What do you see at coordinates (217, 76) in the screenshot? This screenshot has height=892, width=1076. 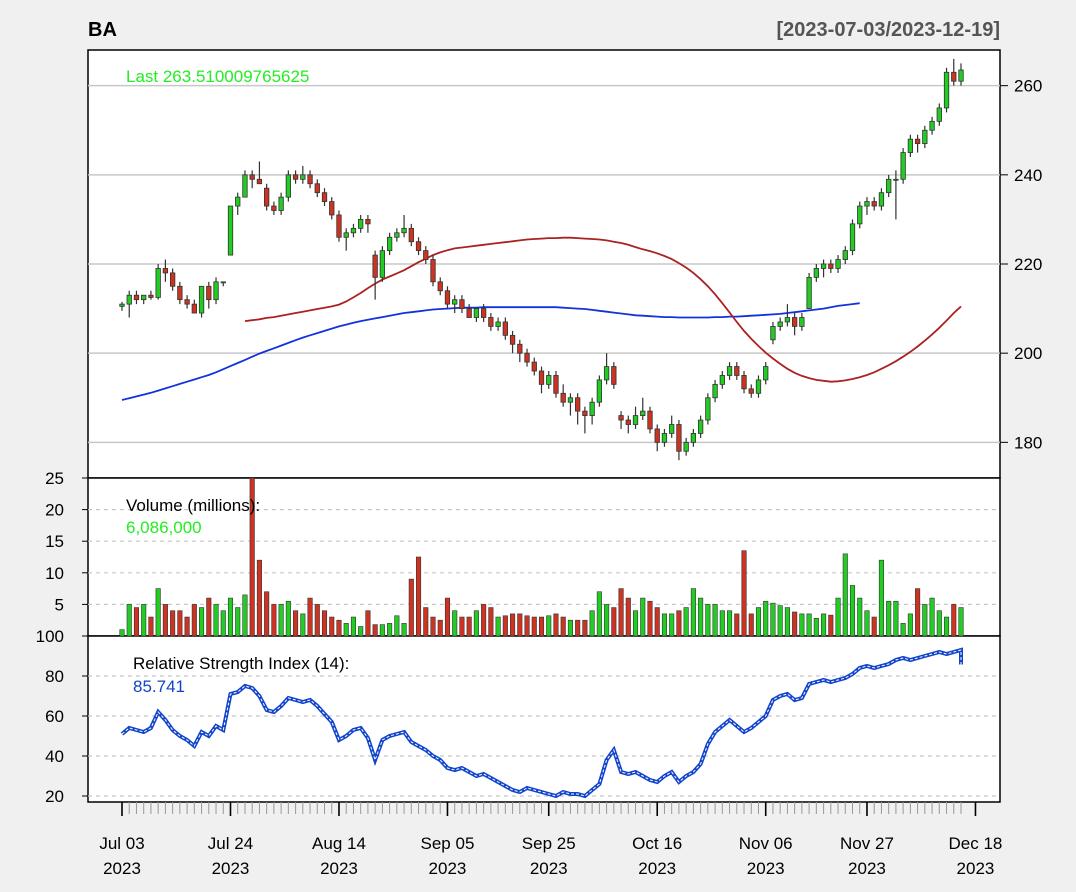 I see `last-price-label: Last 263.510009765625` at bounding box center [217, 76].